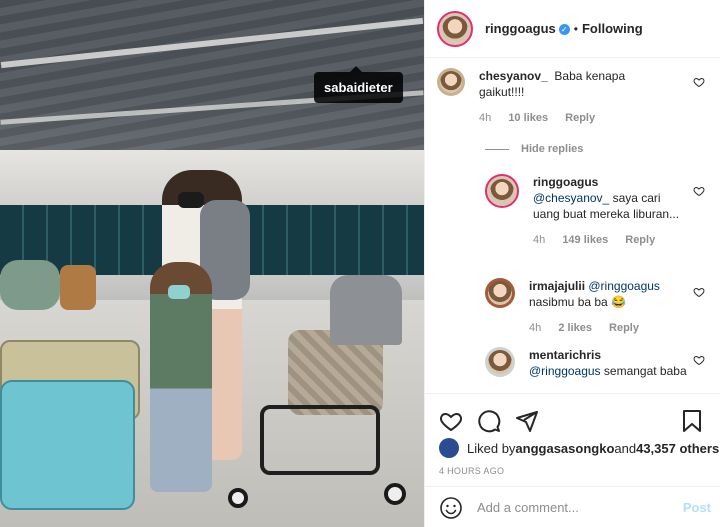 The height and width of the screenshot is (527, 720). Describe the element at coordinates (625, 448) in the screenshot. I see `likes-middle: and` at that location.